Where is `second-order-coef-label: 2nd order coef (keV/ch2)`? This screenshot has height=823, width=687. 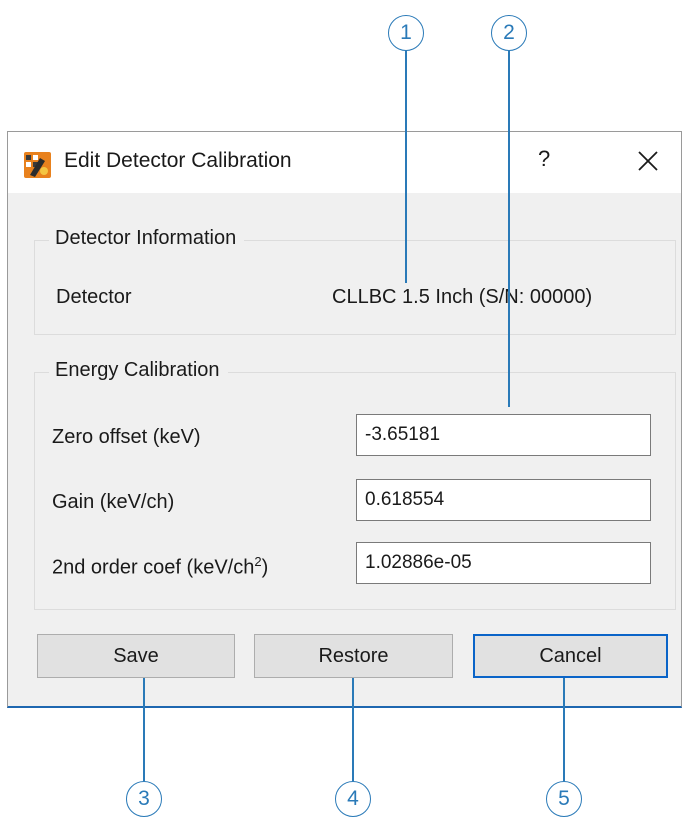
second-order-coef-label: 2nd order coef (keV/ch2) is located at coordinates (160, 567).